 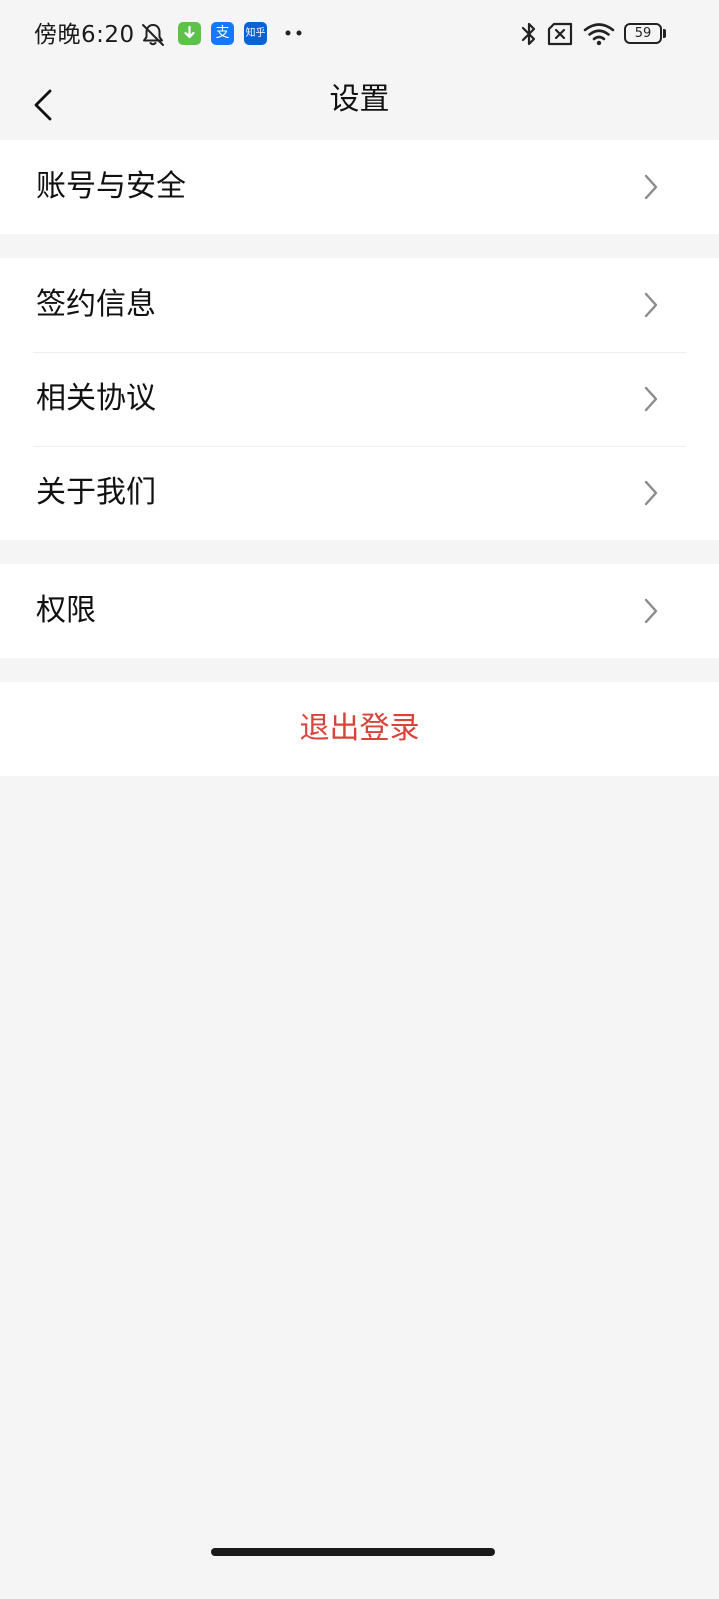 I want to click on settings-item-about-us: 关于我们, so click(x=359, y=493).